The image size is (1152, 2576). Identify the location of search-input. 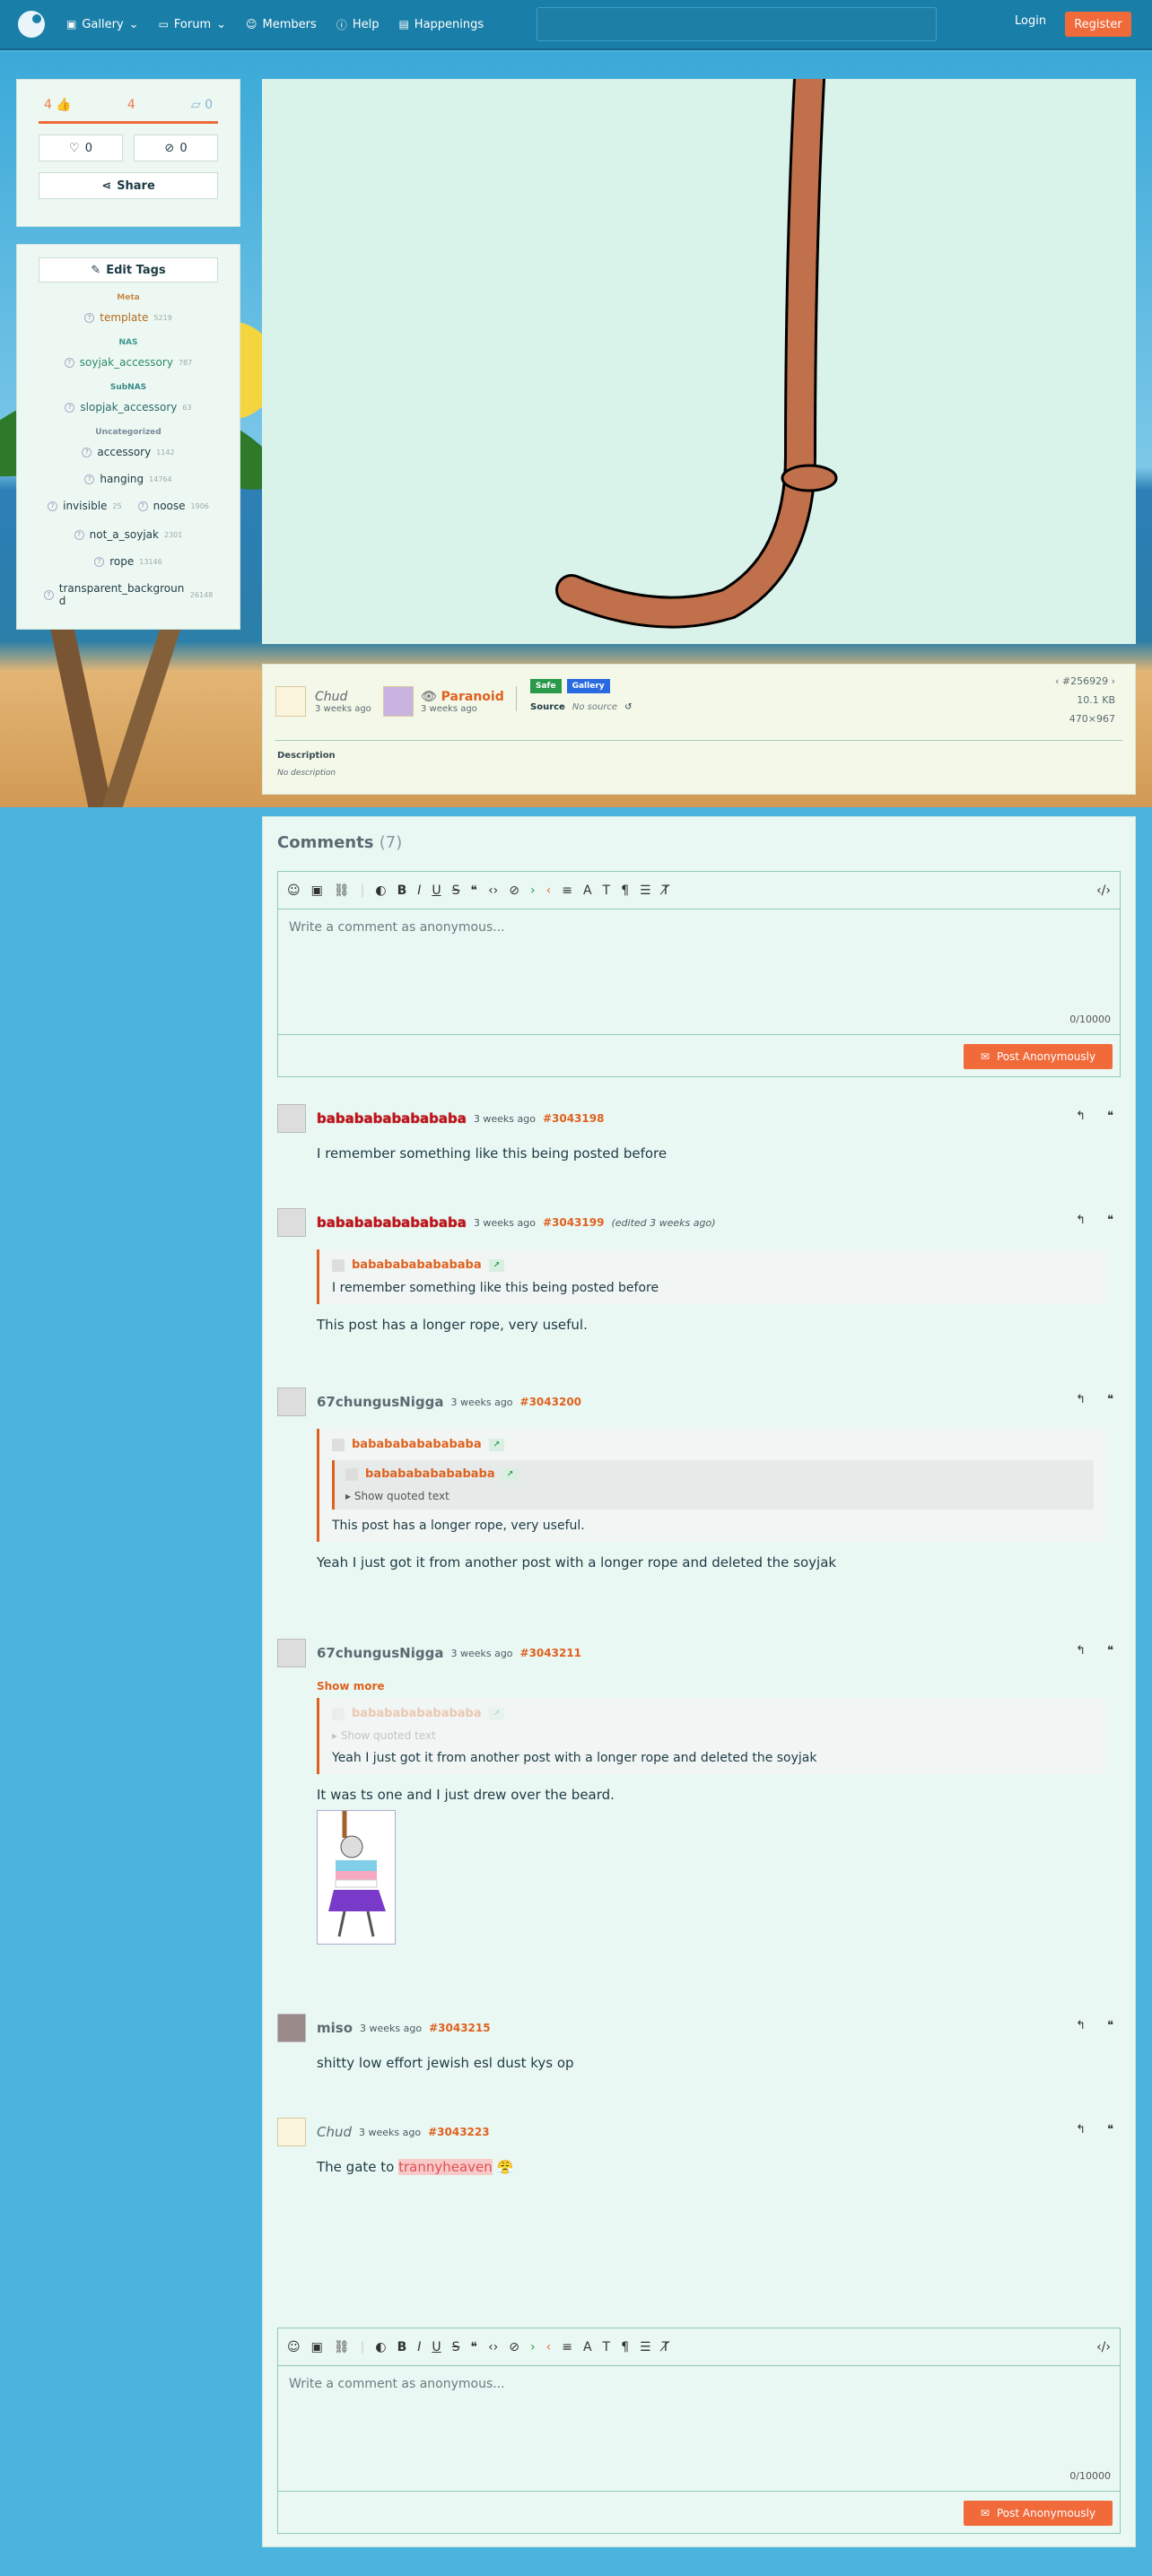
(737, 24).